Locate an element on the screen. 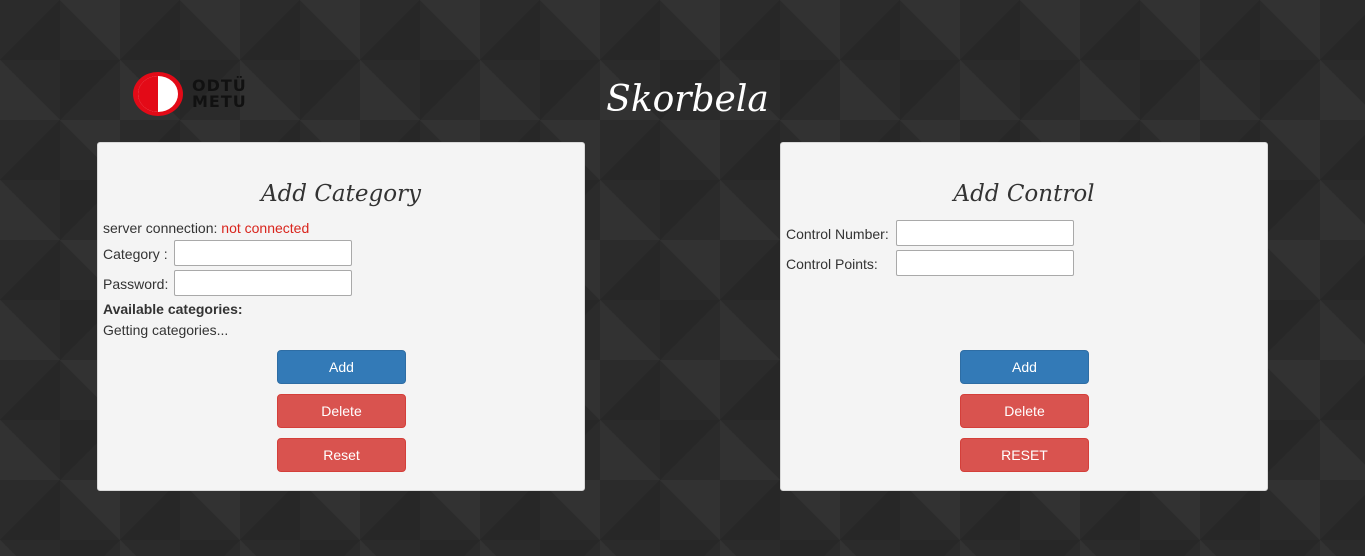 The height and width of the screenshot is (556, 1365). control-number-input is located at coordinates (985, 233).